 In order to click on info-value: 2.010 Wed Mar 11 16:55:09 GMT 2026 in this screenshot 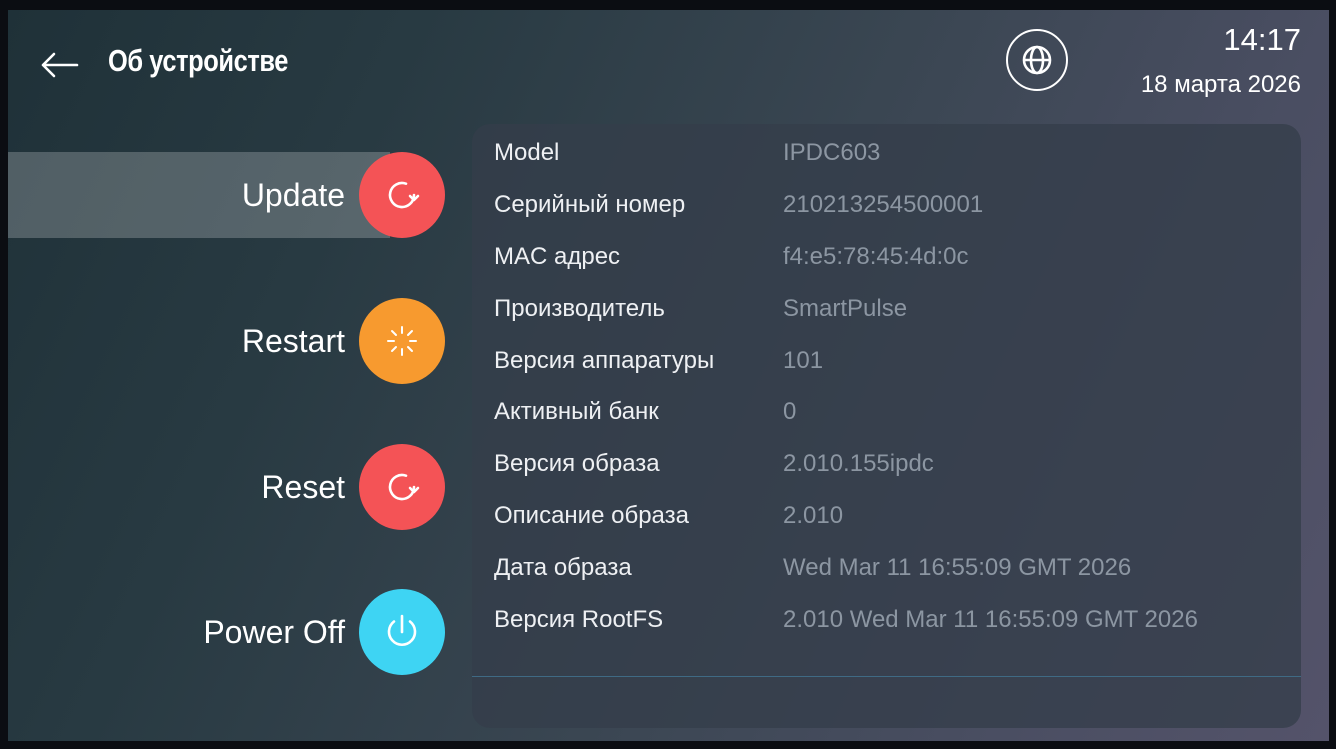, I will do `click(990, 619)`.